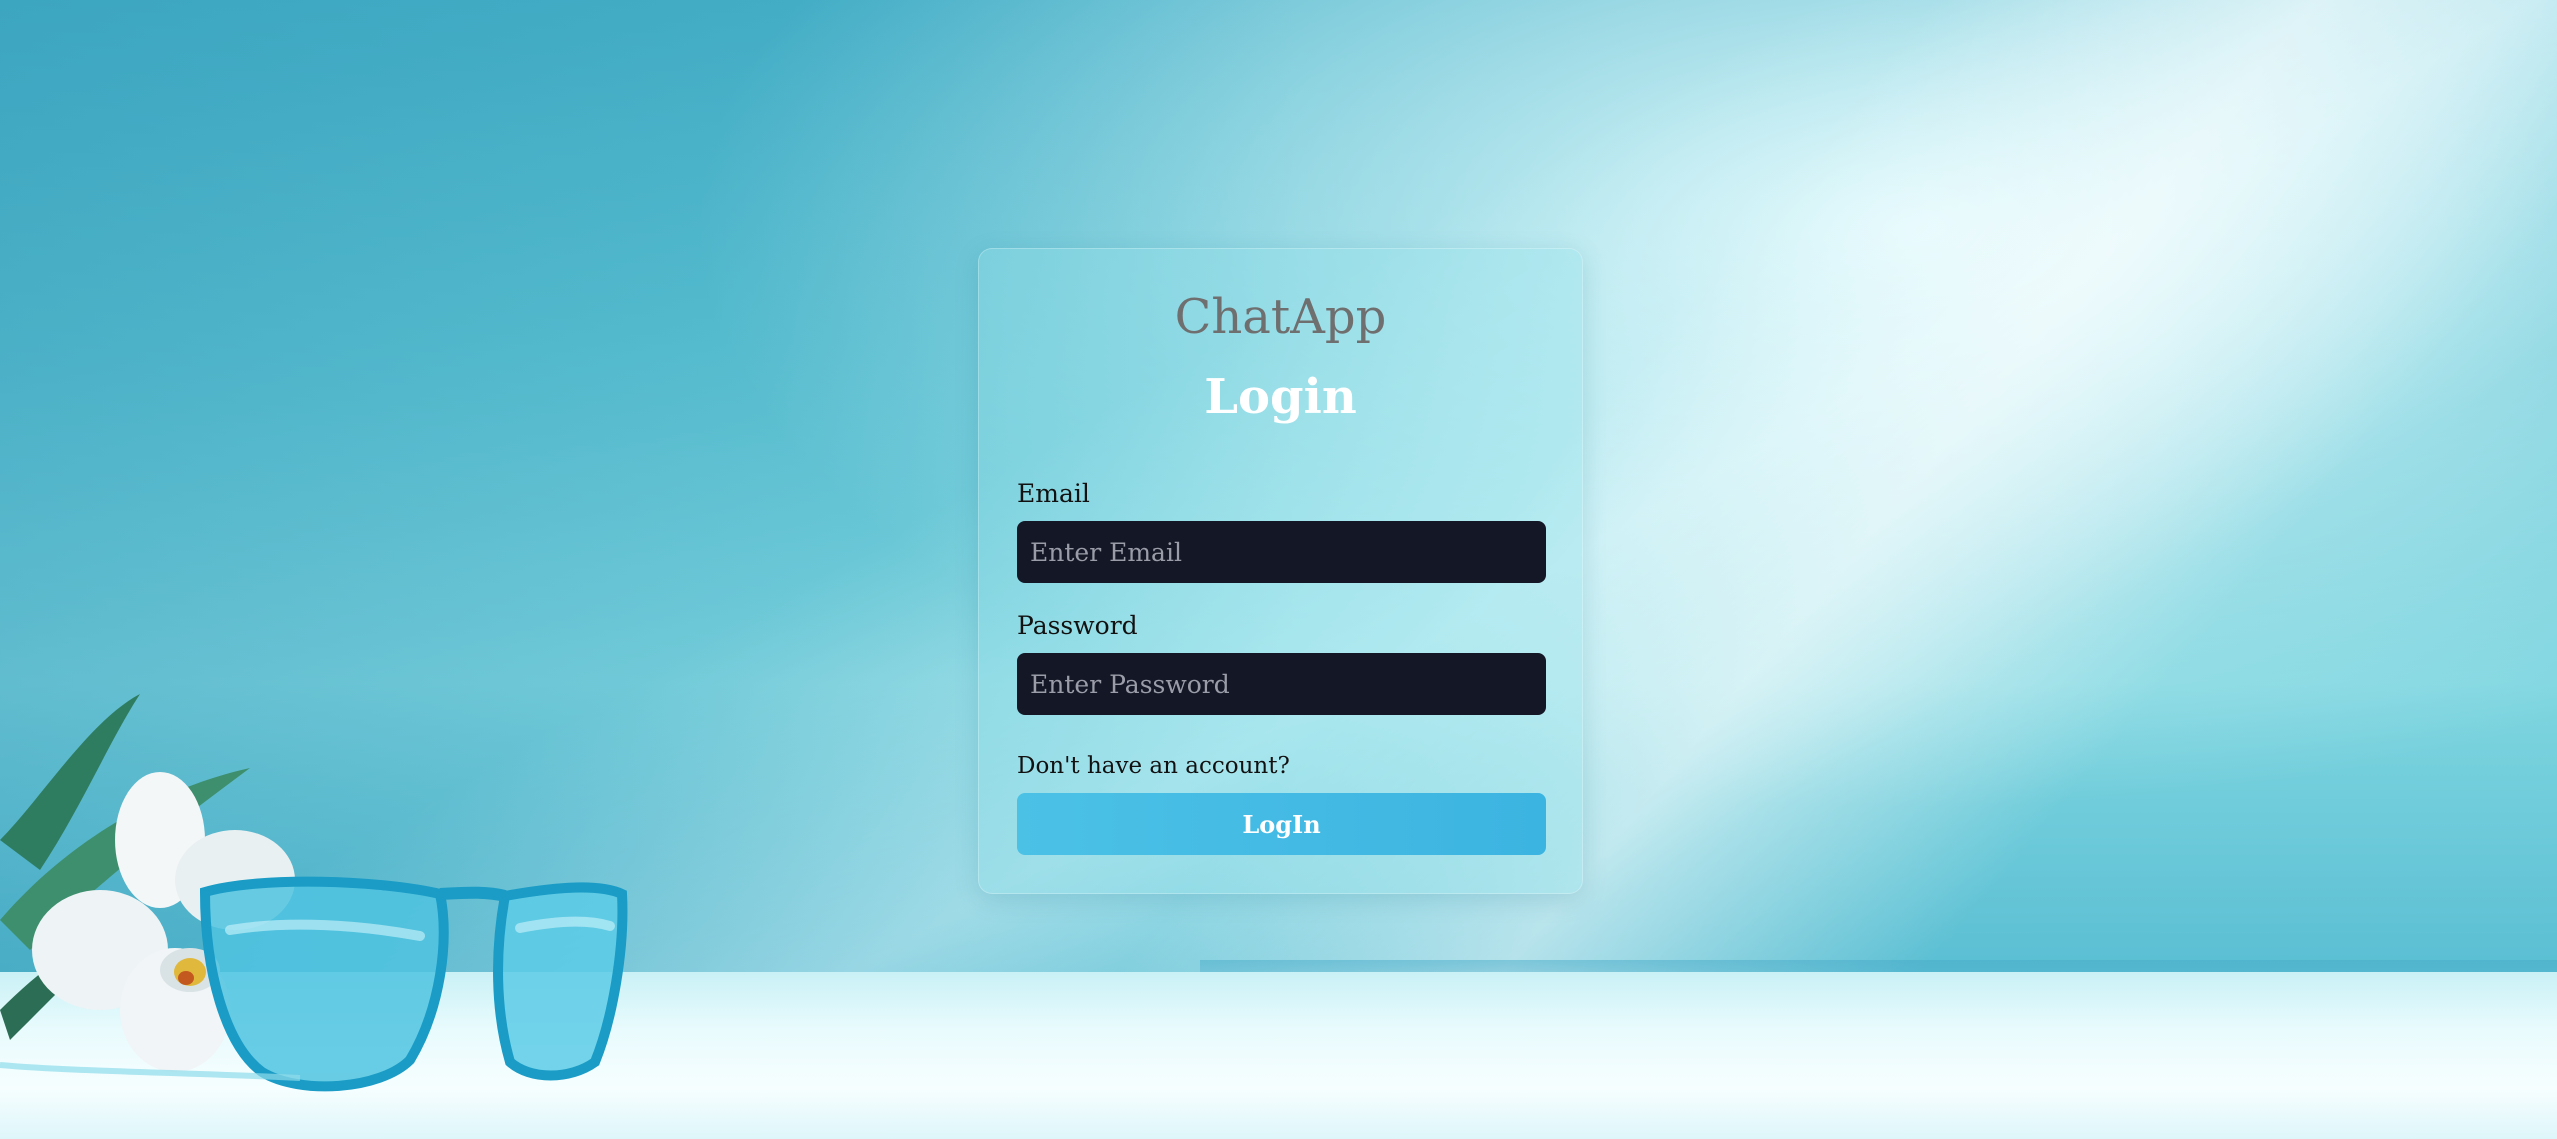 The image size is (2557, 1139). Describe the element at coordinates (1281, 824) in the screenshot. I see `login-button: LogIn` at that location.